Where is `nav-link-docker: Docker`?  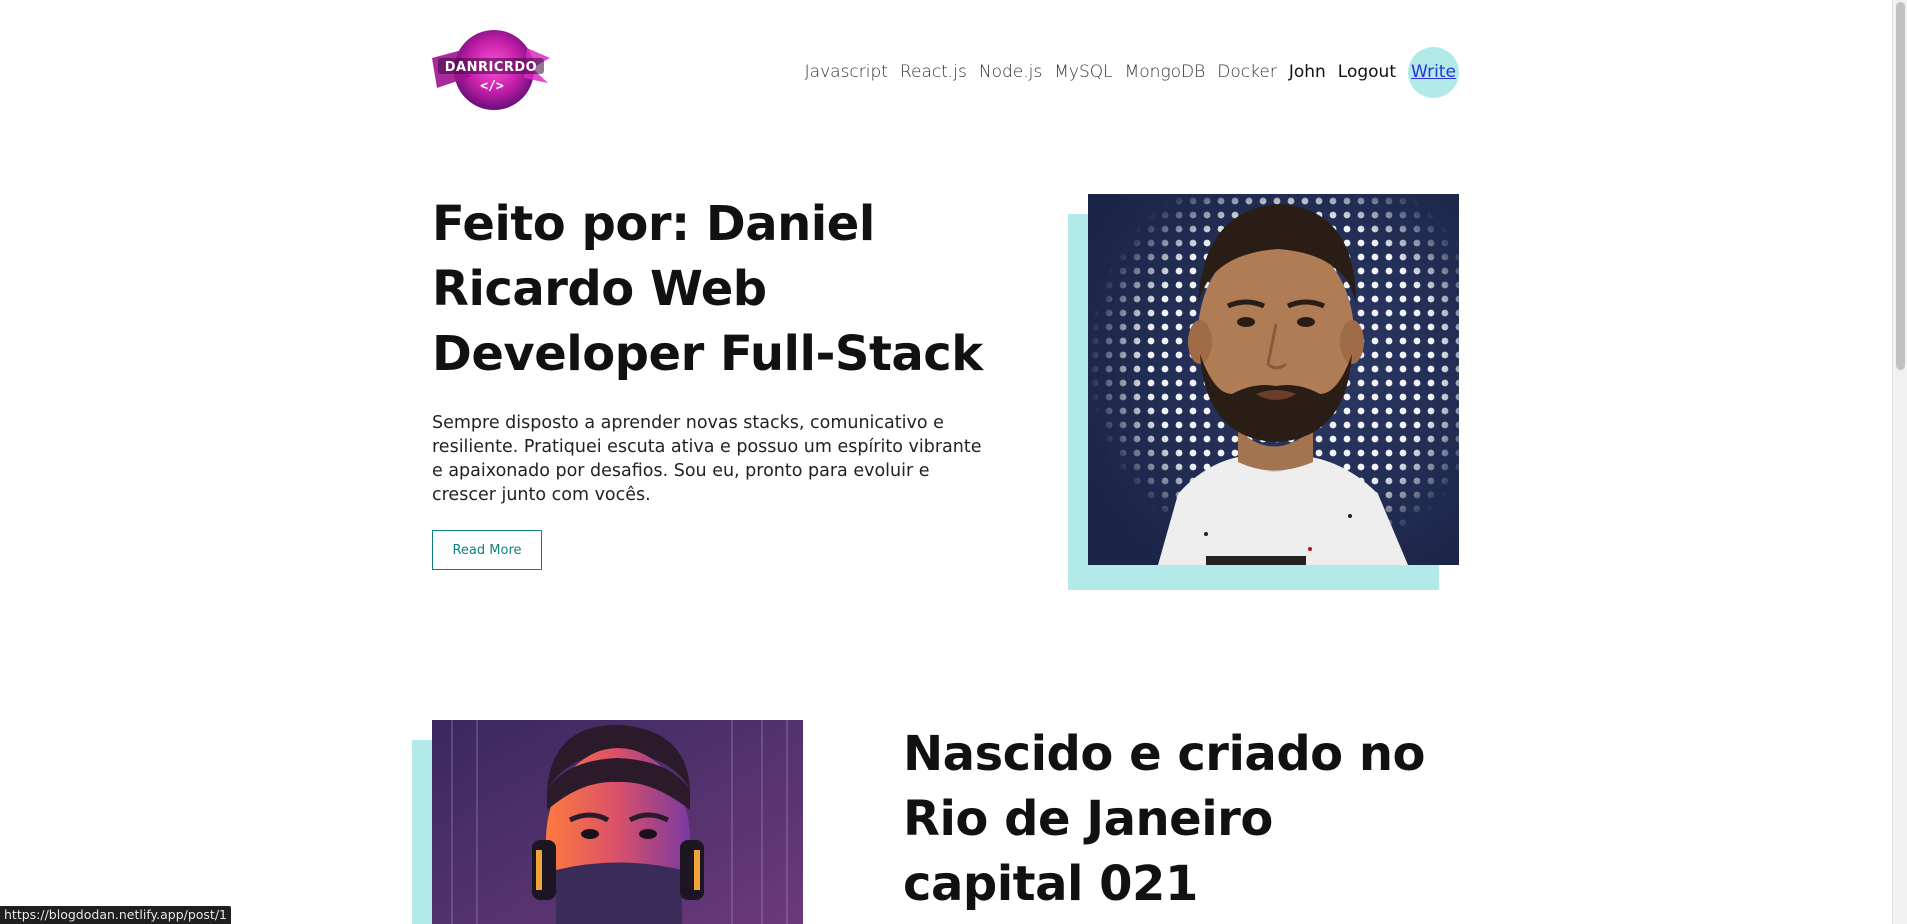
nav-link-docker: Docker is located at coordinates (1247, 72).